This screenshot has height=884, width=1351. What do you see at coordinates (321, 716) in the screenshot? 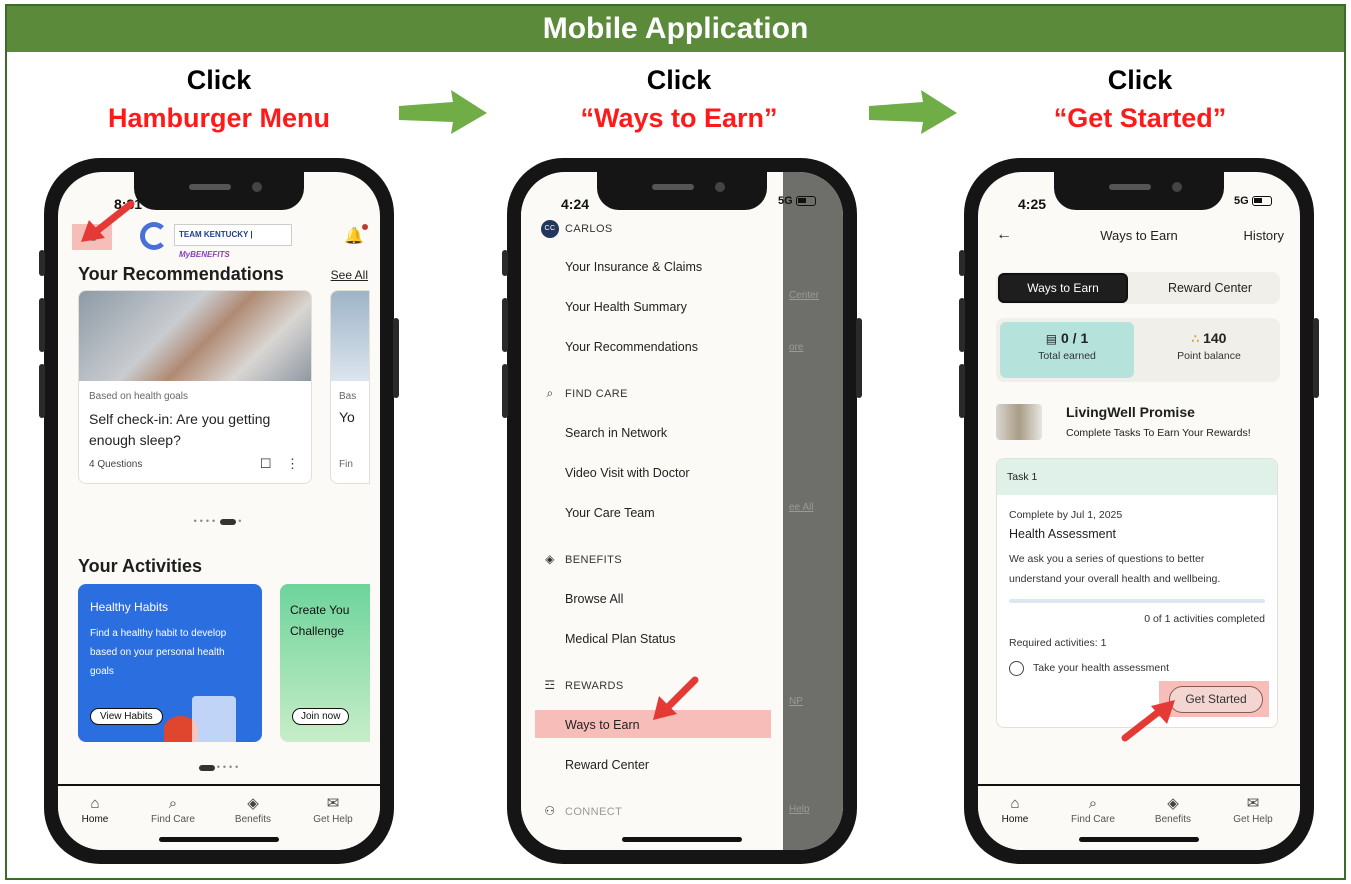
I see `join-now-button: Join now` at bounding box center [321, 716].